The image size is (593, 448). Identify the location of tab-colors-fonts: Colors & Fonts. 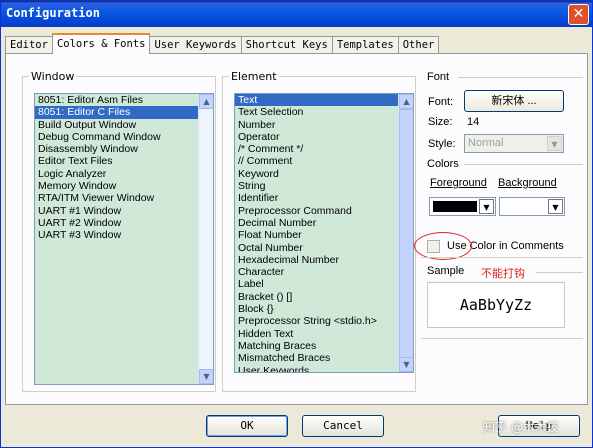
(101, 43).